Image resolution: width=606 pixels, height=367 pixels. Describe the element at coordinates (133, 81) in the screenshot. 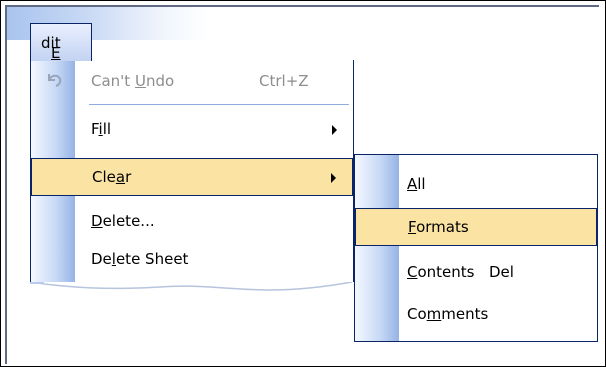

I see `menu-item-undo-label: Can't Undo` at that location.